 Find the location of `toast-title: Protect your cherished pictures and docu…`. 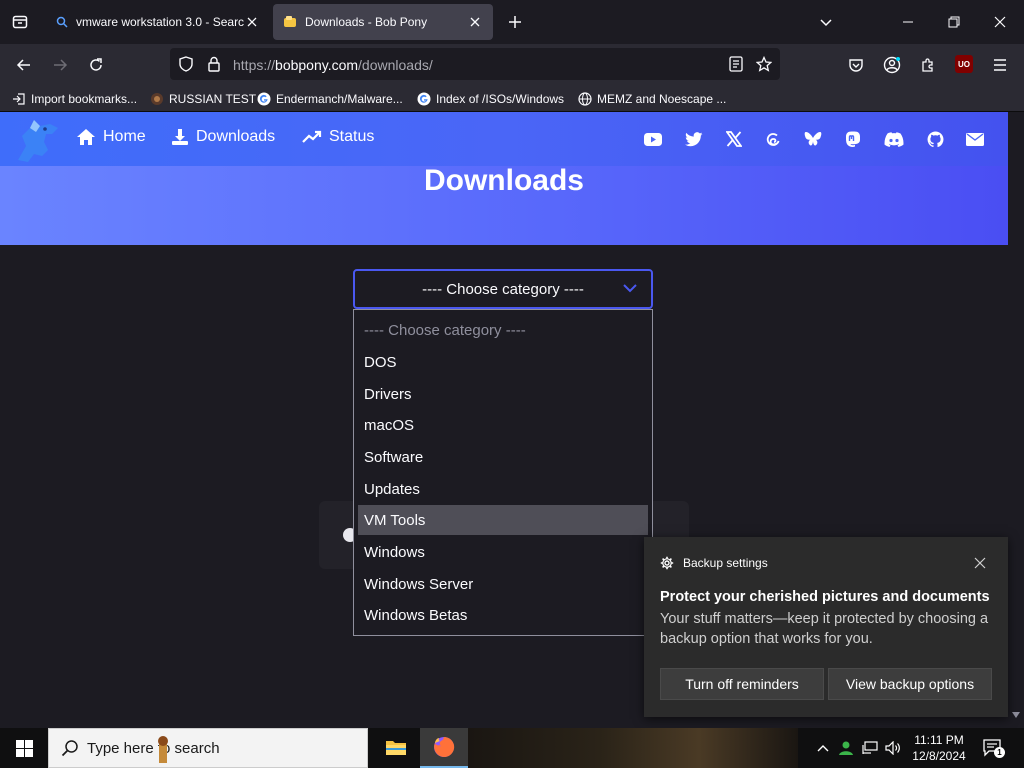

toast-title: Protect your cherished pictures and docu… is located at coordinates (825, 597).